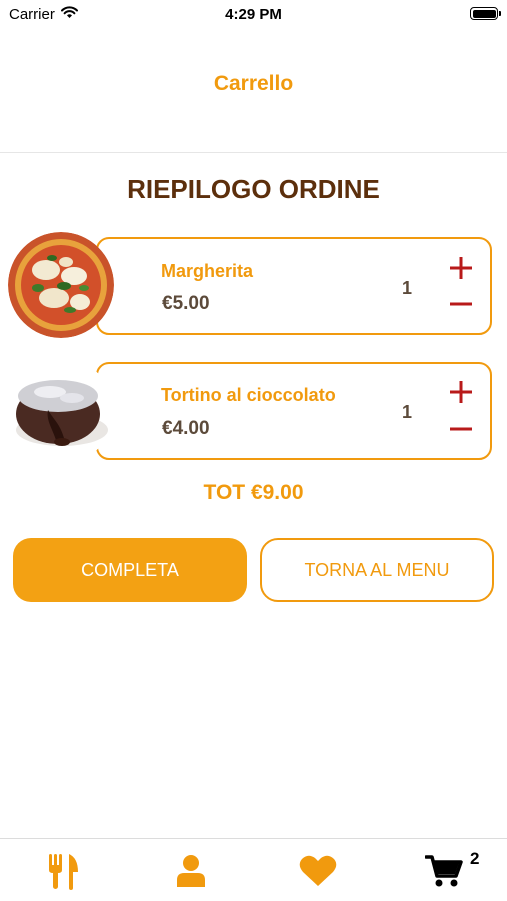 Image resolution: width=507 pixels, height=901 pixels. I want to click on complete-order-button: COMPLETA, so click(130, 570).